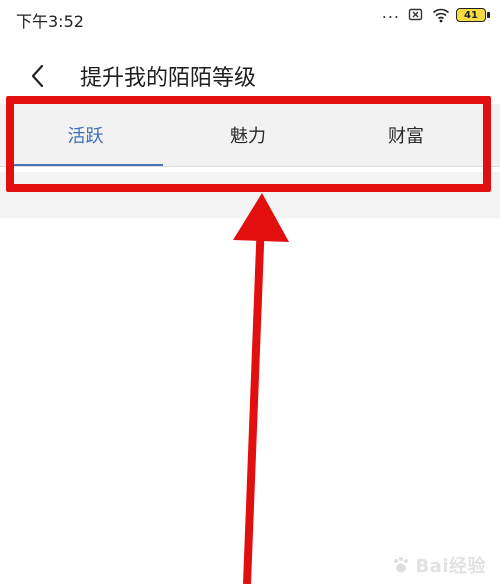 This screenshot has height=584, width=500. I want to click on status-time: 下午3:52, so click(50, 21).